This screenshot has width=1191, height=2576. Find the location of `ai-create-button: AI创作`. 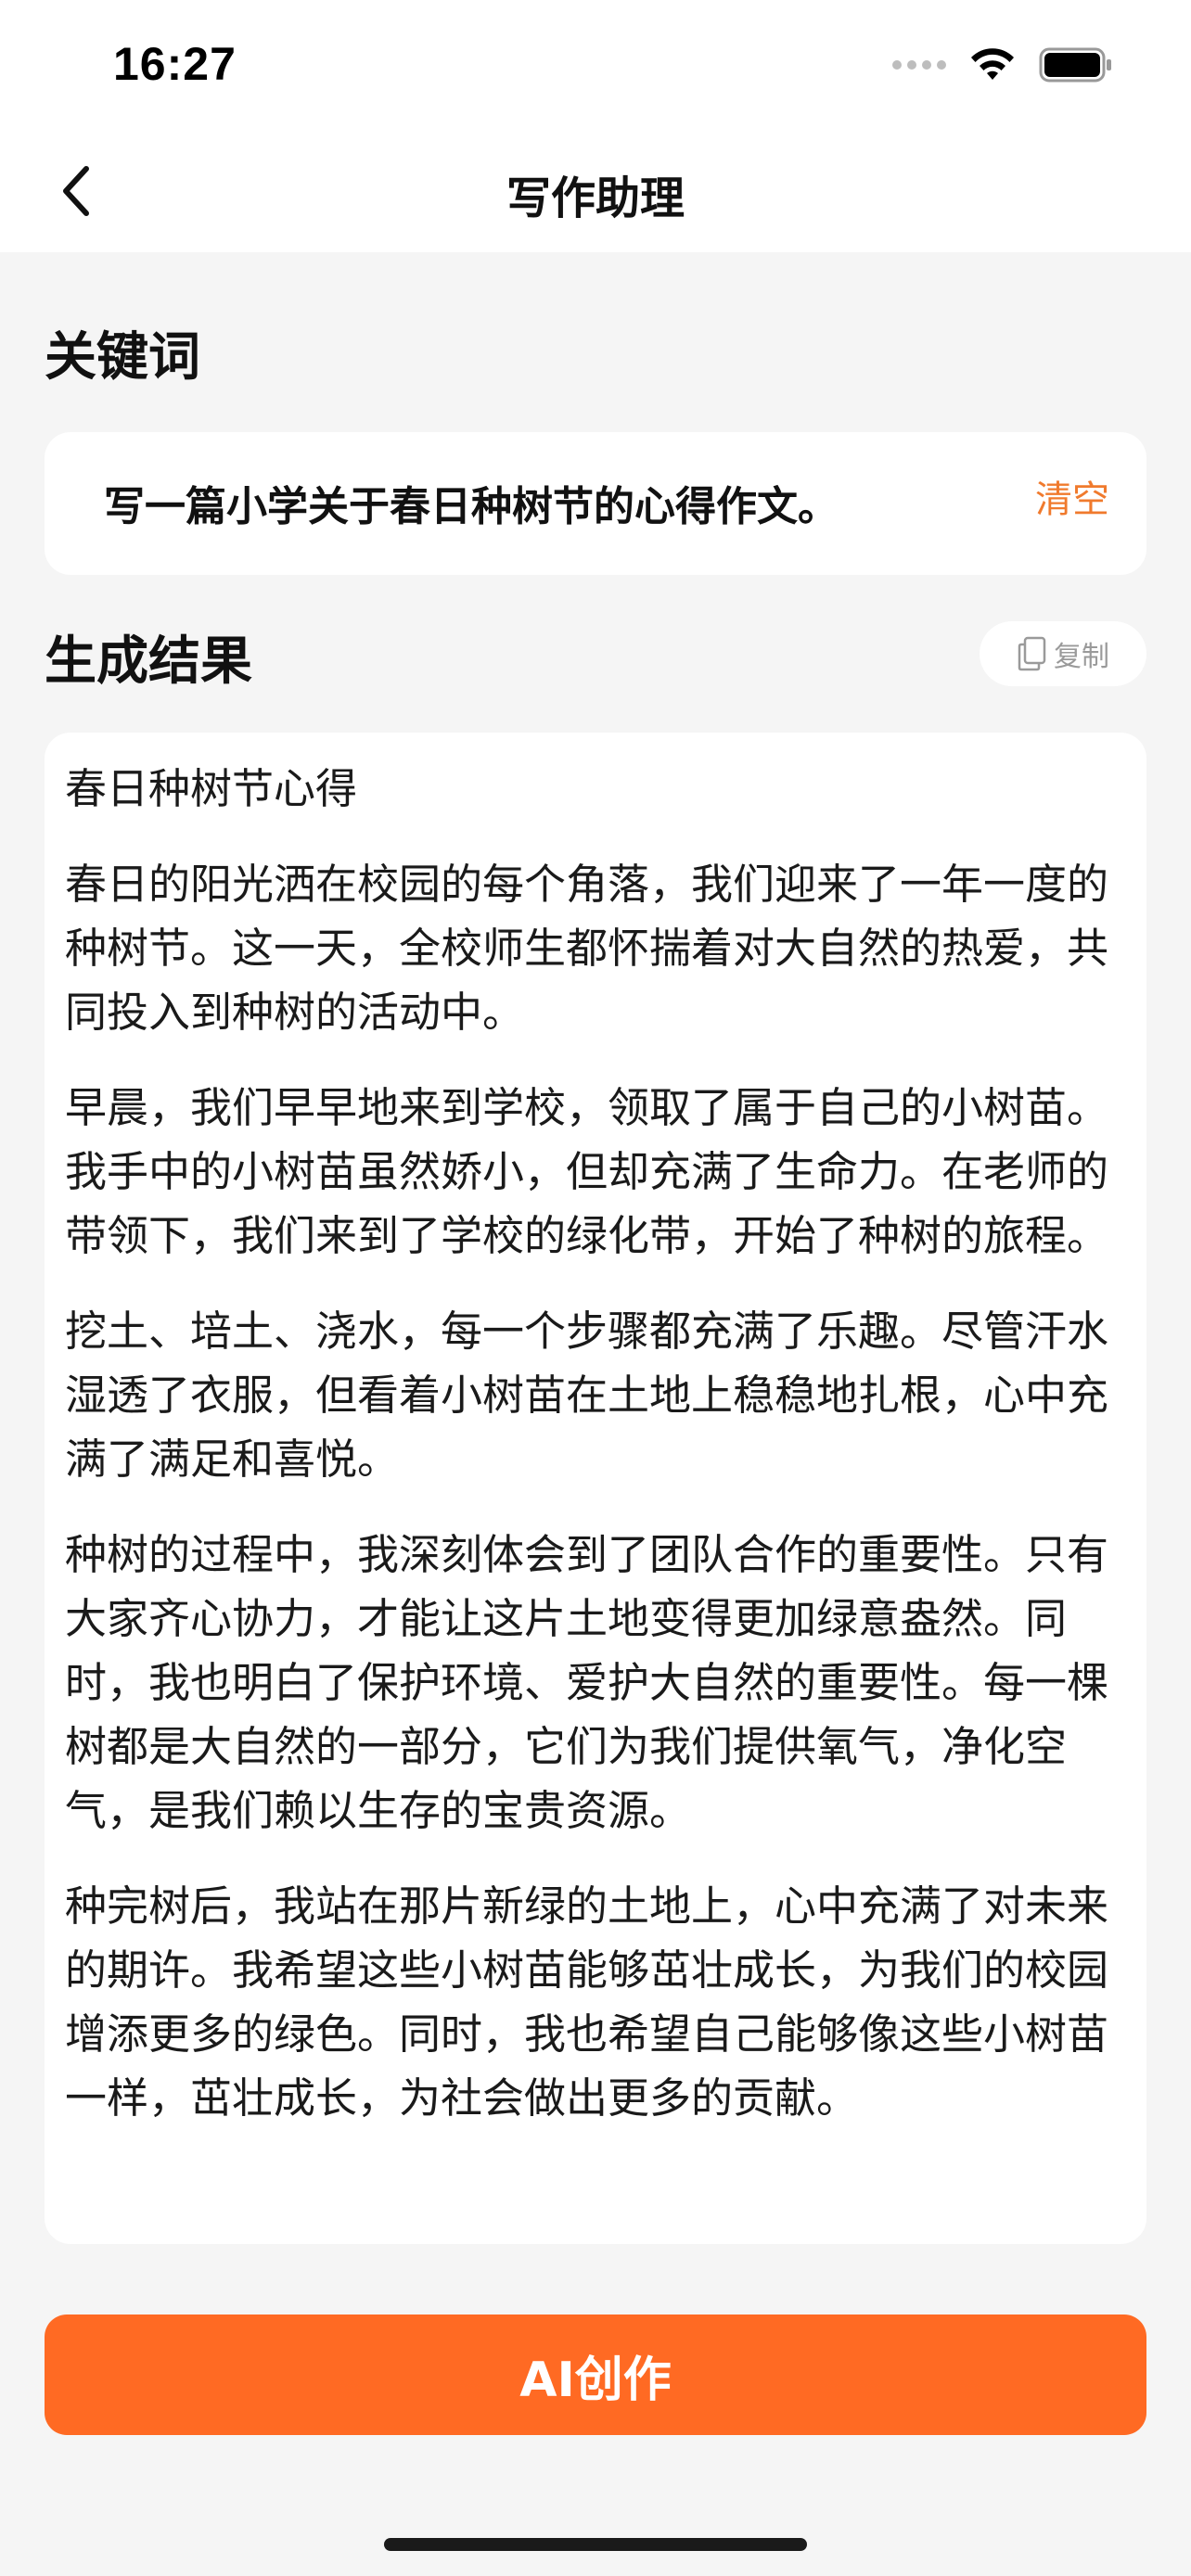

ai-create-button: AI创作 is located at coordinates (595, 2375).